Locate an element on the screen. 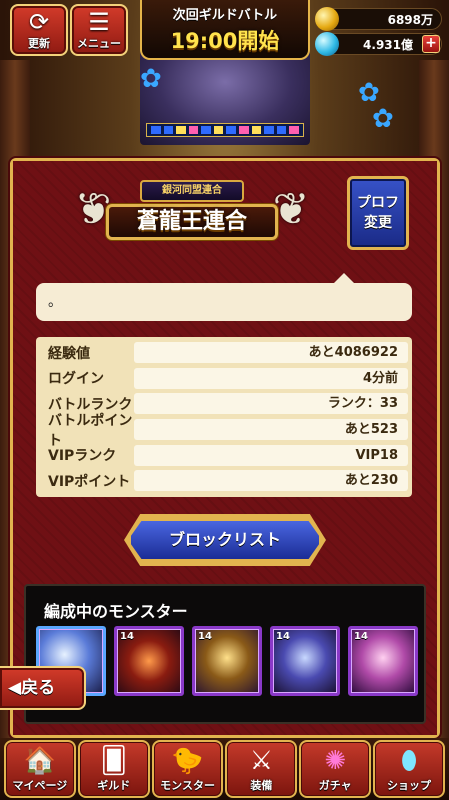  refresh-label: 更新 is located at coordinates (39, 43).